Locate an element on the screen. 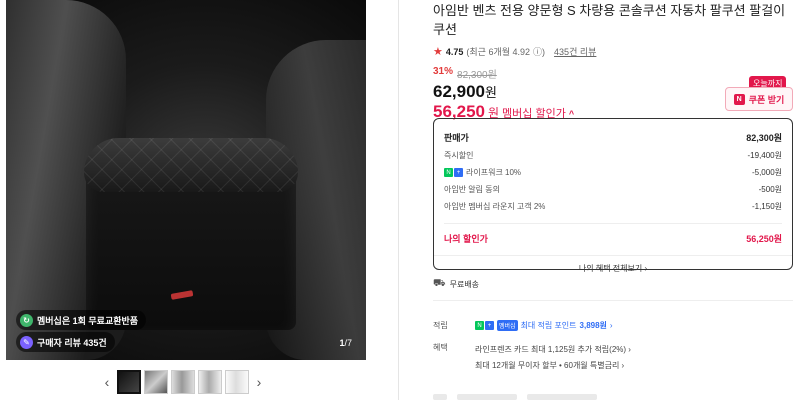 This screenshot has height=400, width=800. next-row-cutoff is located at coordinates (523, 397).